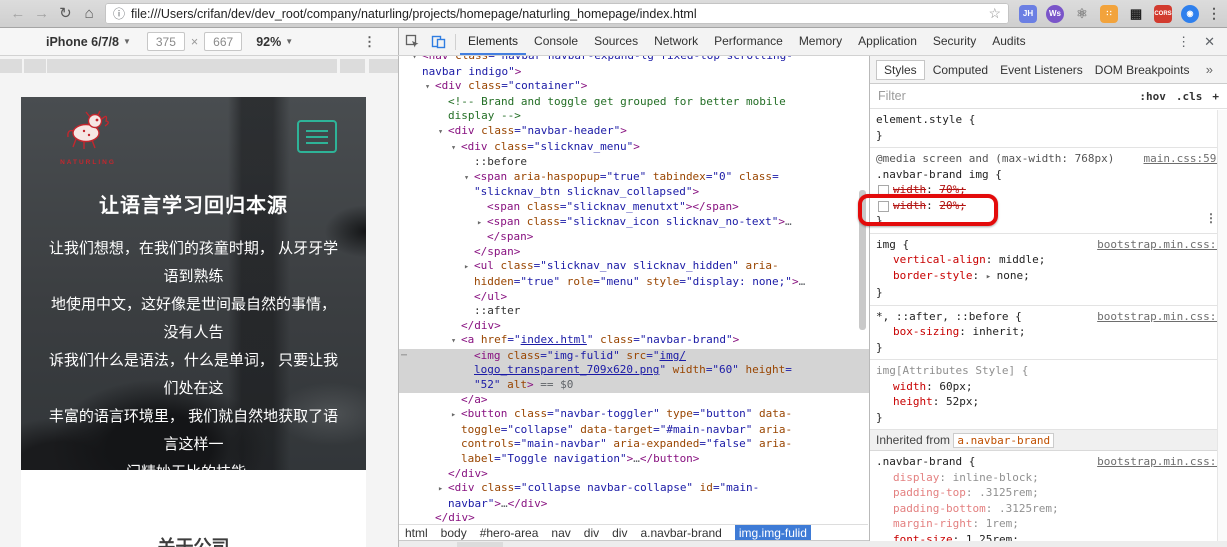 The height and width of the screenshot is (547, 1227). What do you see at coordinates (634, 459) in the screenshot?
I see `code-line: label="Toggle navigation">…</button>` at bounding box center [634, 459].